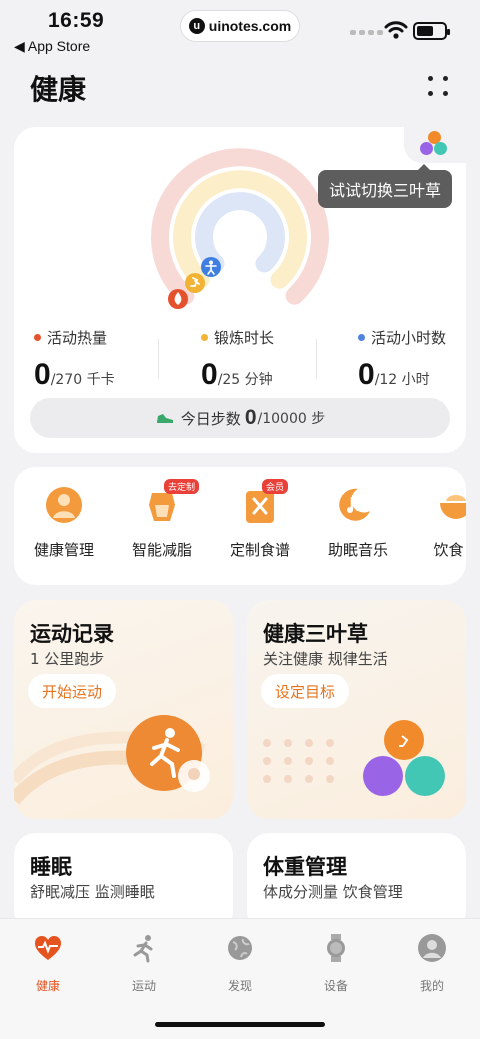 The width and height of the screenshot is (480, 1039). Describe the element at coordinates (112, 760) in the screenshot. I see `running-track-illustration` at that location.